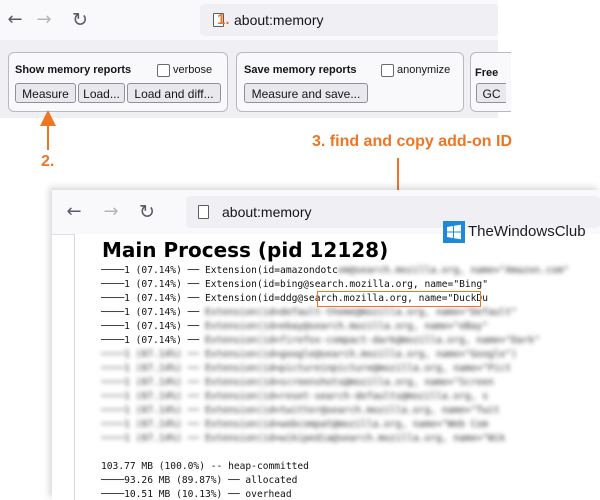 The image size is (600, 500). I want to click on addon-id-highlight, so click(399, 299).